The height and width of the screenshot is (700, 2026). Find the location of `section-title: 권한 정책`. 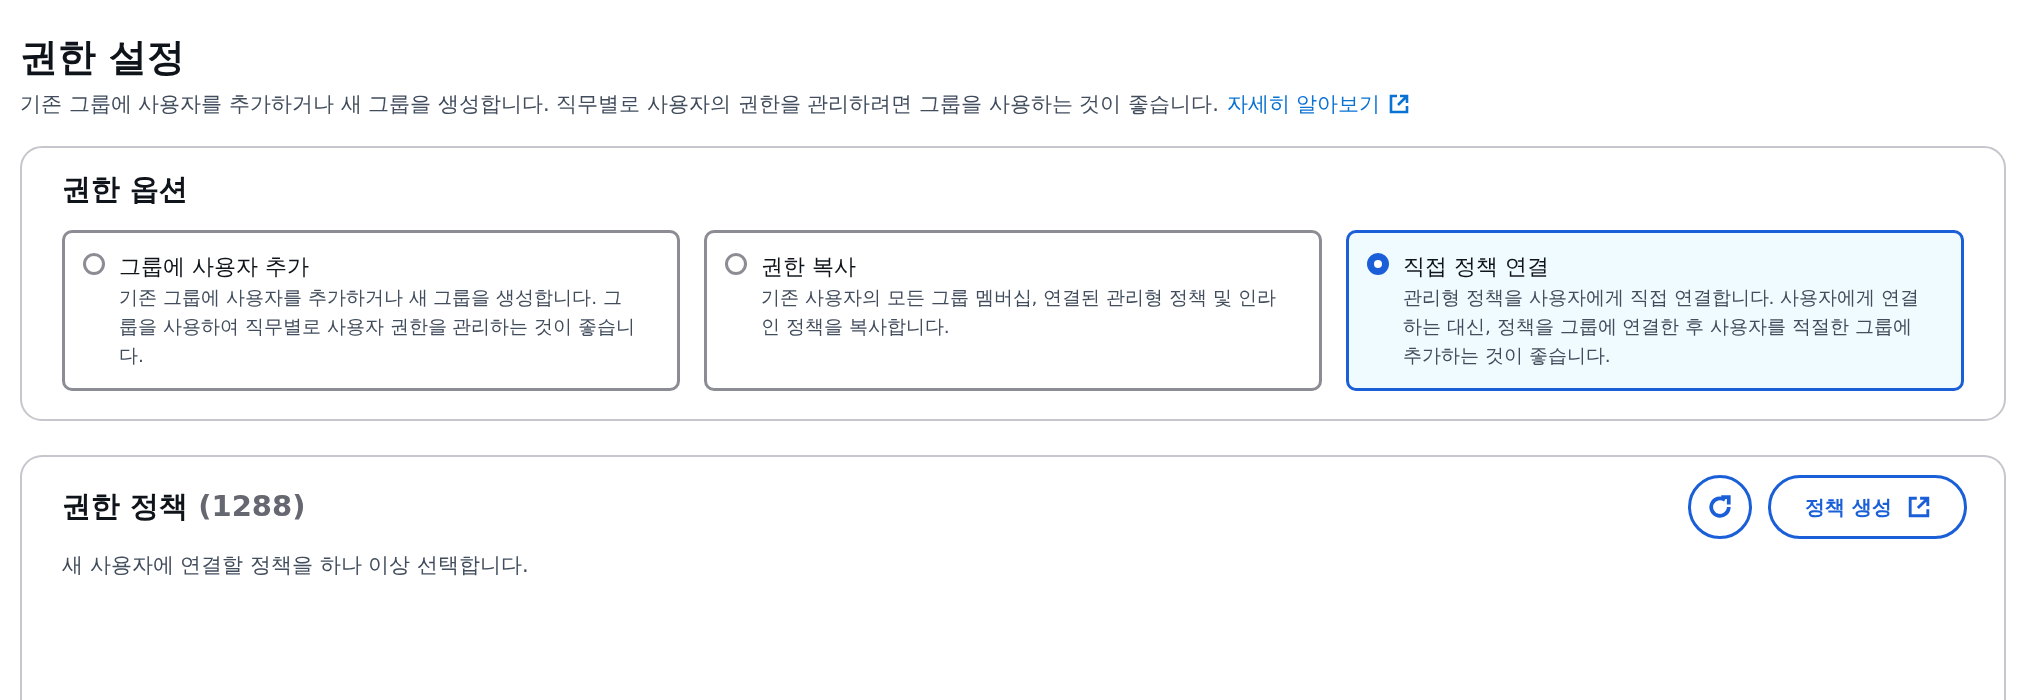

section-title: 권한 정책 is located at coordinates (125, 506).